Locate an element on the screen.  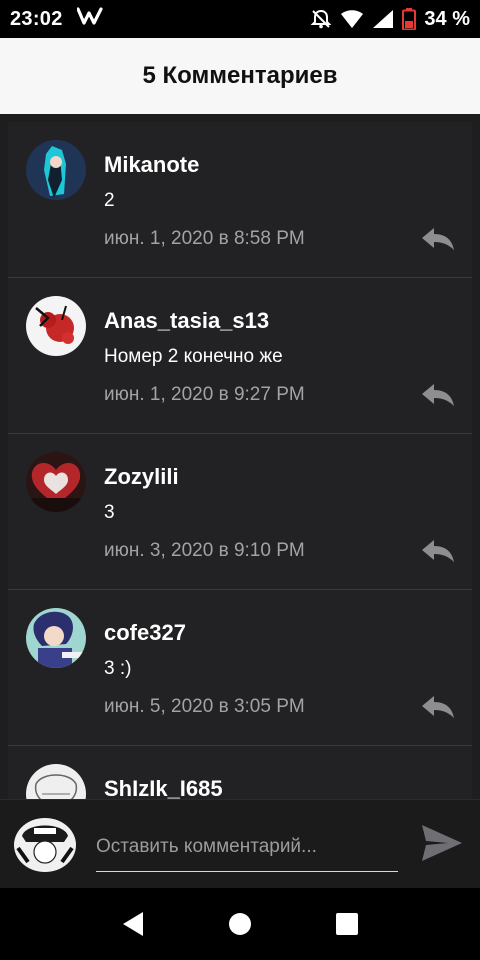
recents-button is located at coordinates (347, 924).